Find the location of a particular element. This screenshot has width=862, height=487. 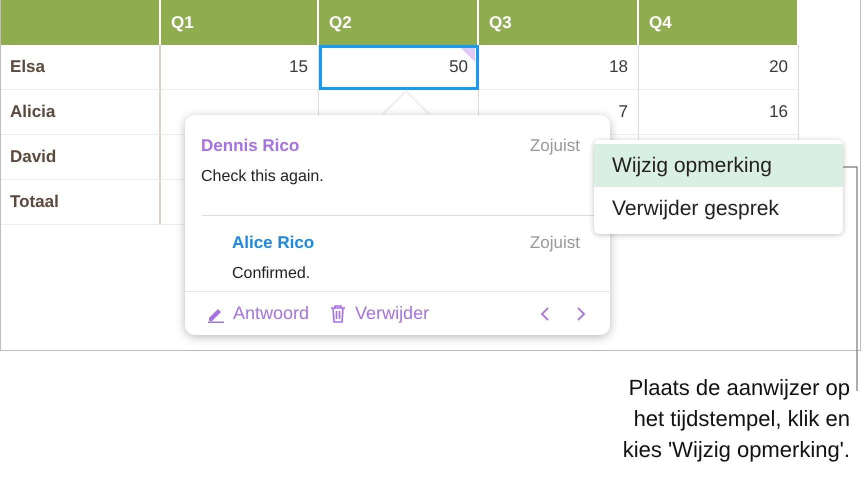

table-cell: 16 is located at coordinates (719, 112).